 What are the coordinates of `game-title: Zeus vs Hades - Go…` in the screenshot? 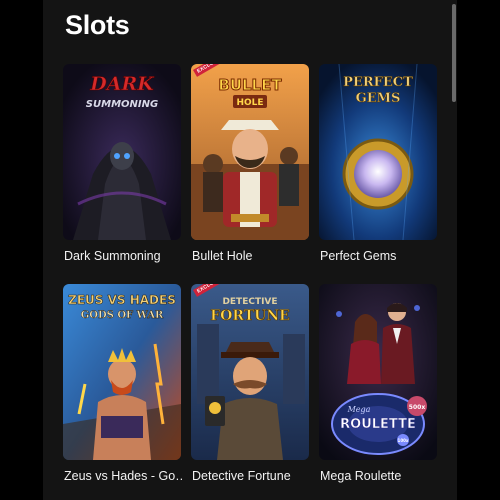 It's located at (124, 476).